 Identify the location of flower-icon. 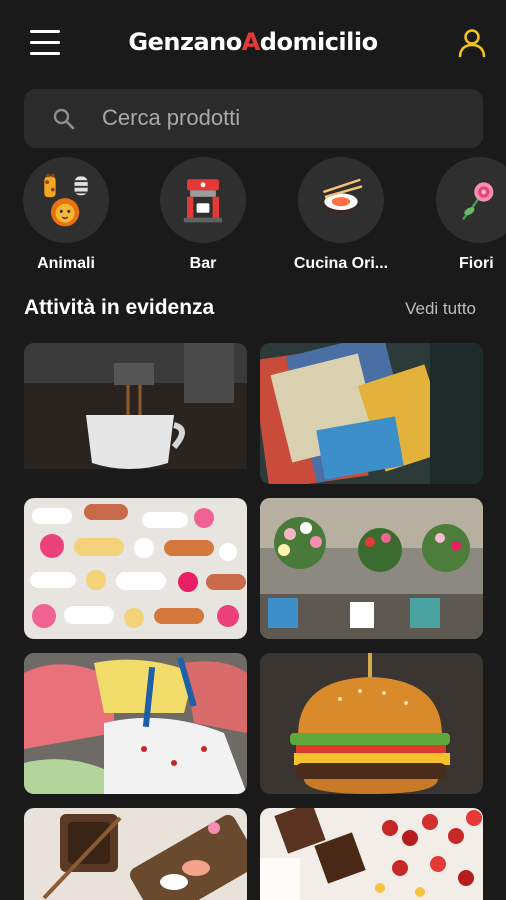
(471, 200).